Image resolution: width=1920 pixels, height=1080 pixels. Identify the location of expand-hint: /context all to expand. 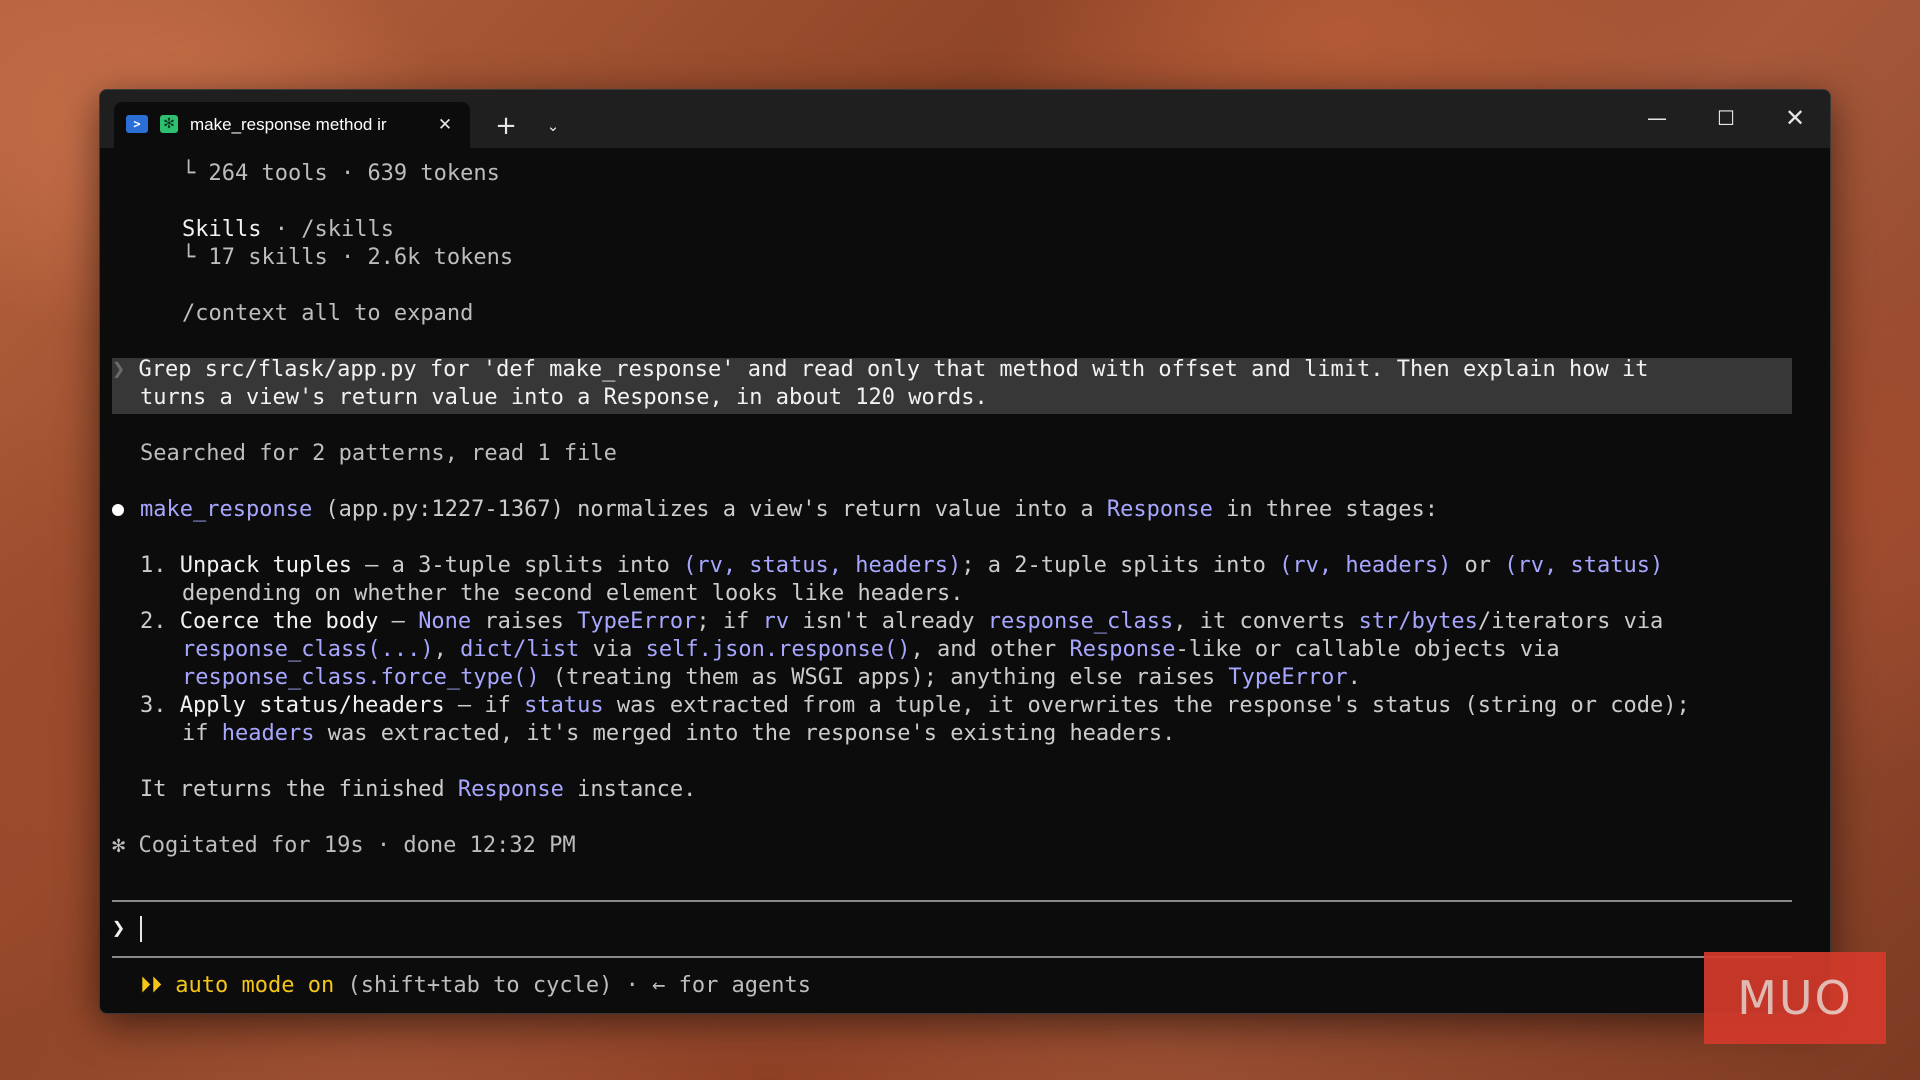
(328, 313).